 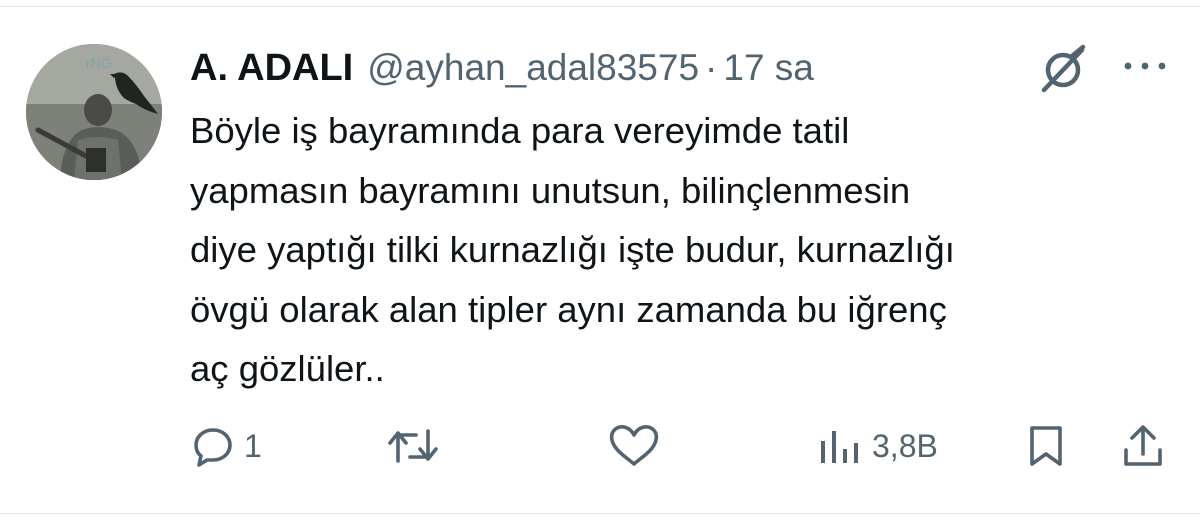 I want to click on timestamp: 17 sa, so click(x=768, y=68).